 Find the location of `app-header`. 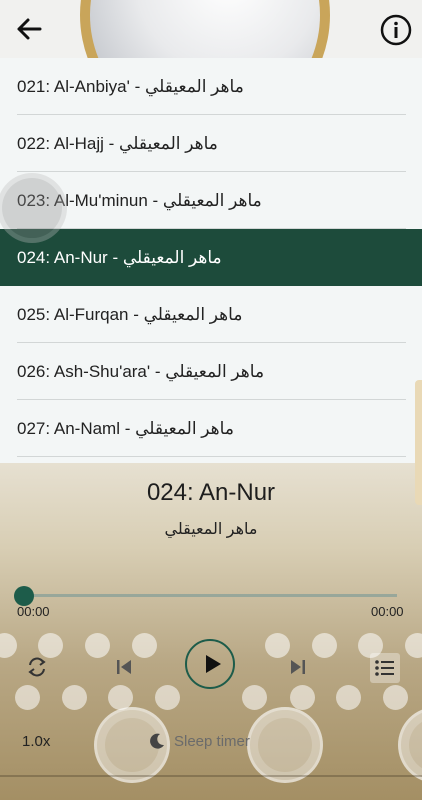

app-header is located at coordinates (211, 29).